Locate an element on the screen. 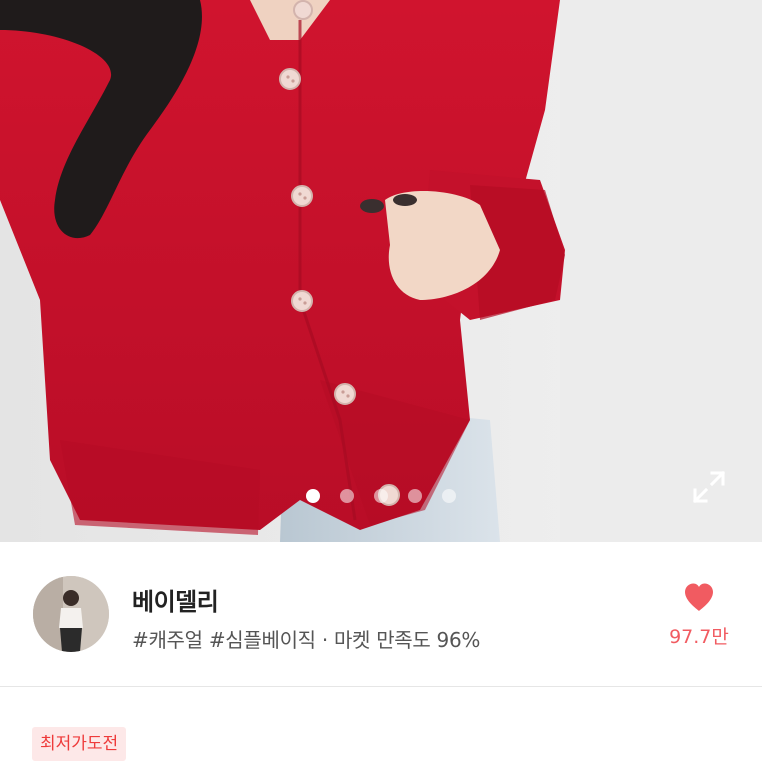  avatar-image is located at coordinates (71, 614).